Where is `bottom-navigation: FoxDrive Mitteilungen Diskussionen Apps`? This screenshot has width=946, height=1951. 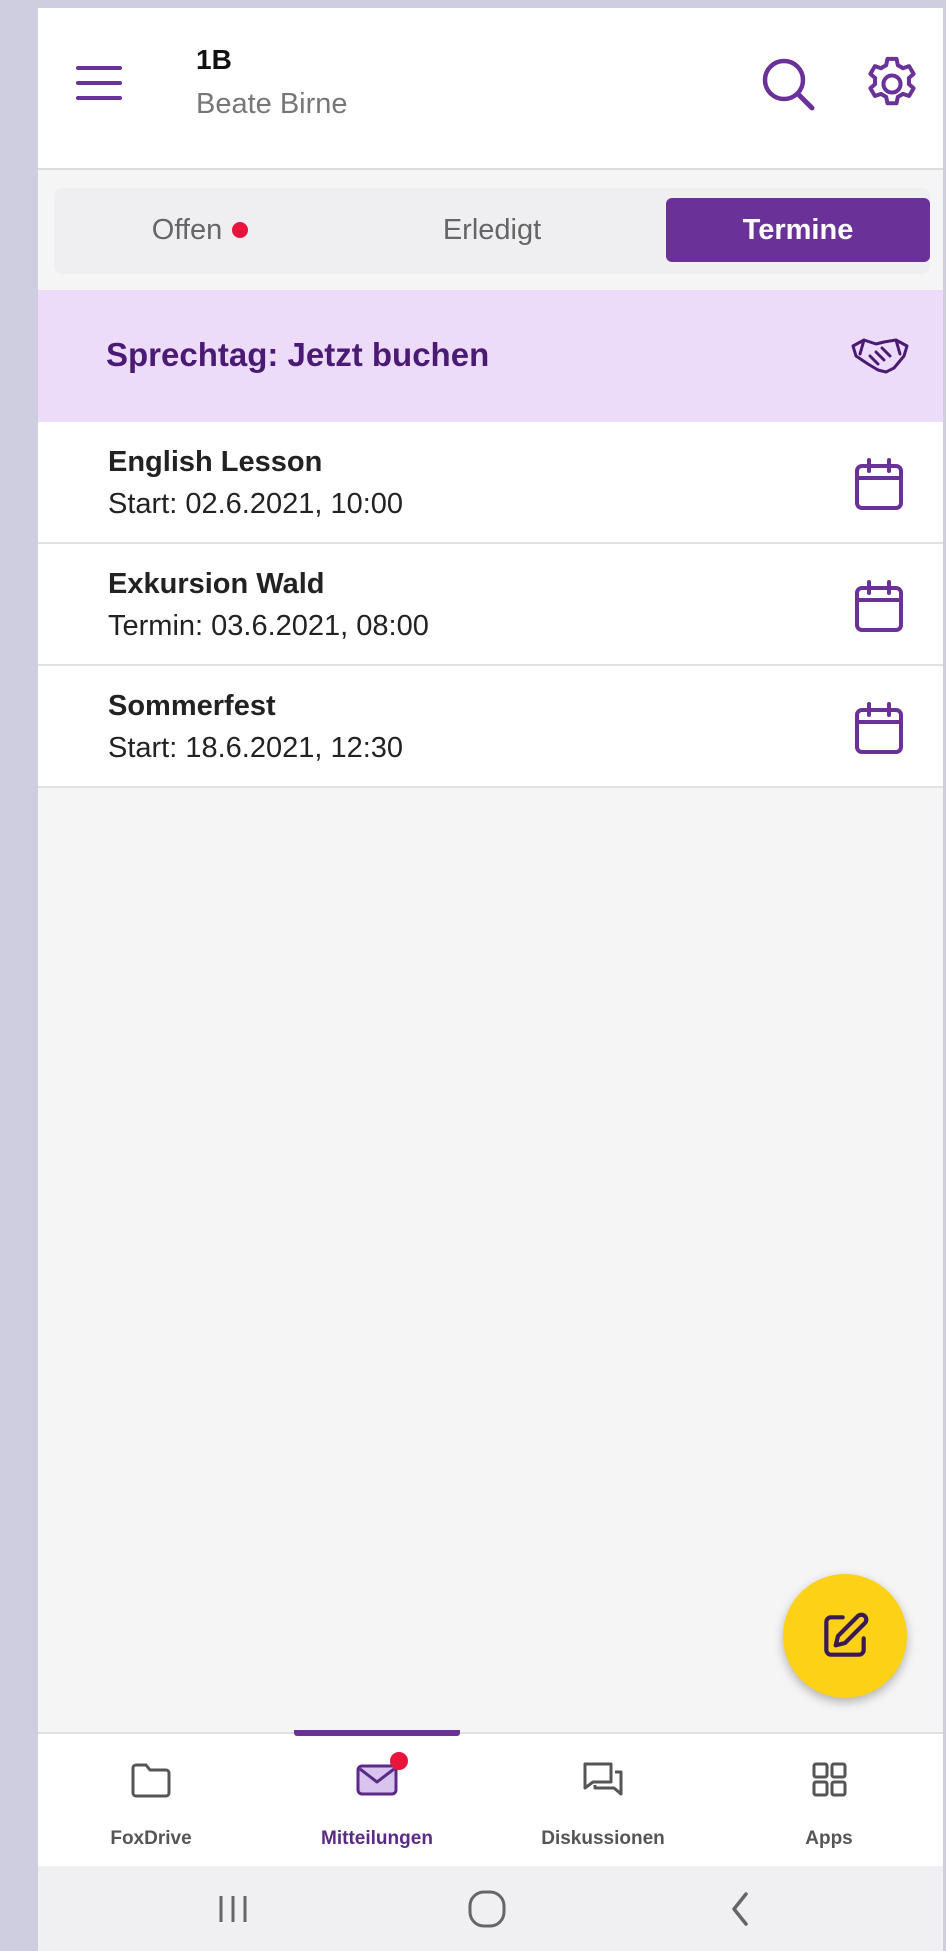 bottom-navigation: FoxDrive Mitteilungen Diskussionen Apps is located at coordinates (490, 1799).